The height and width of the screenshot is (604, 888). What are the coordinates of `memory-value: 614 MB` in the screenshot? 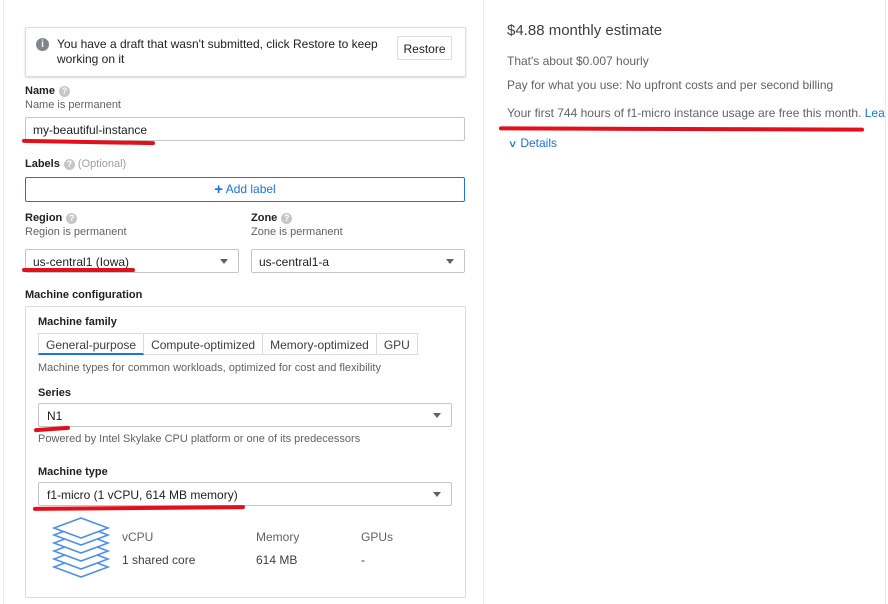 It's located at (277, 560).